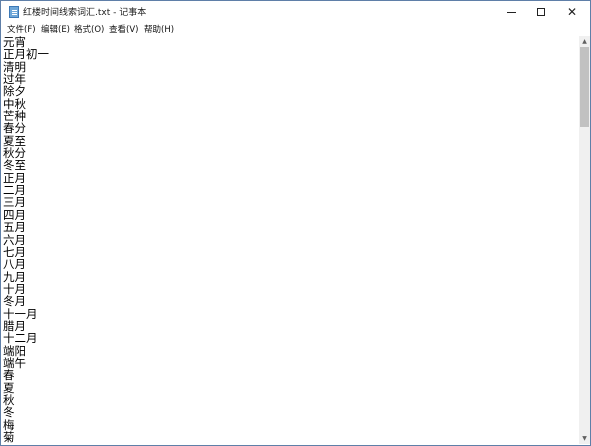 This screenshot has height=446, width=591. Describe the element at coordinates (14, 202) in the screenshot. I see `text-line: 三月` at that location.